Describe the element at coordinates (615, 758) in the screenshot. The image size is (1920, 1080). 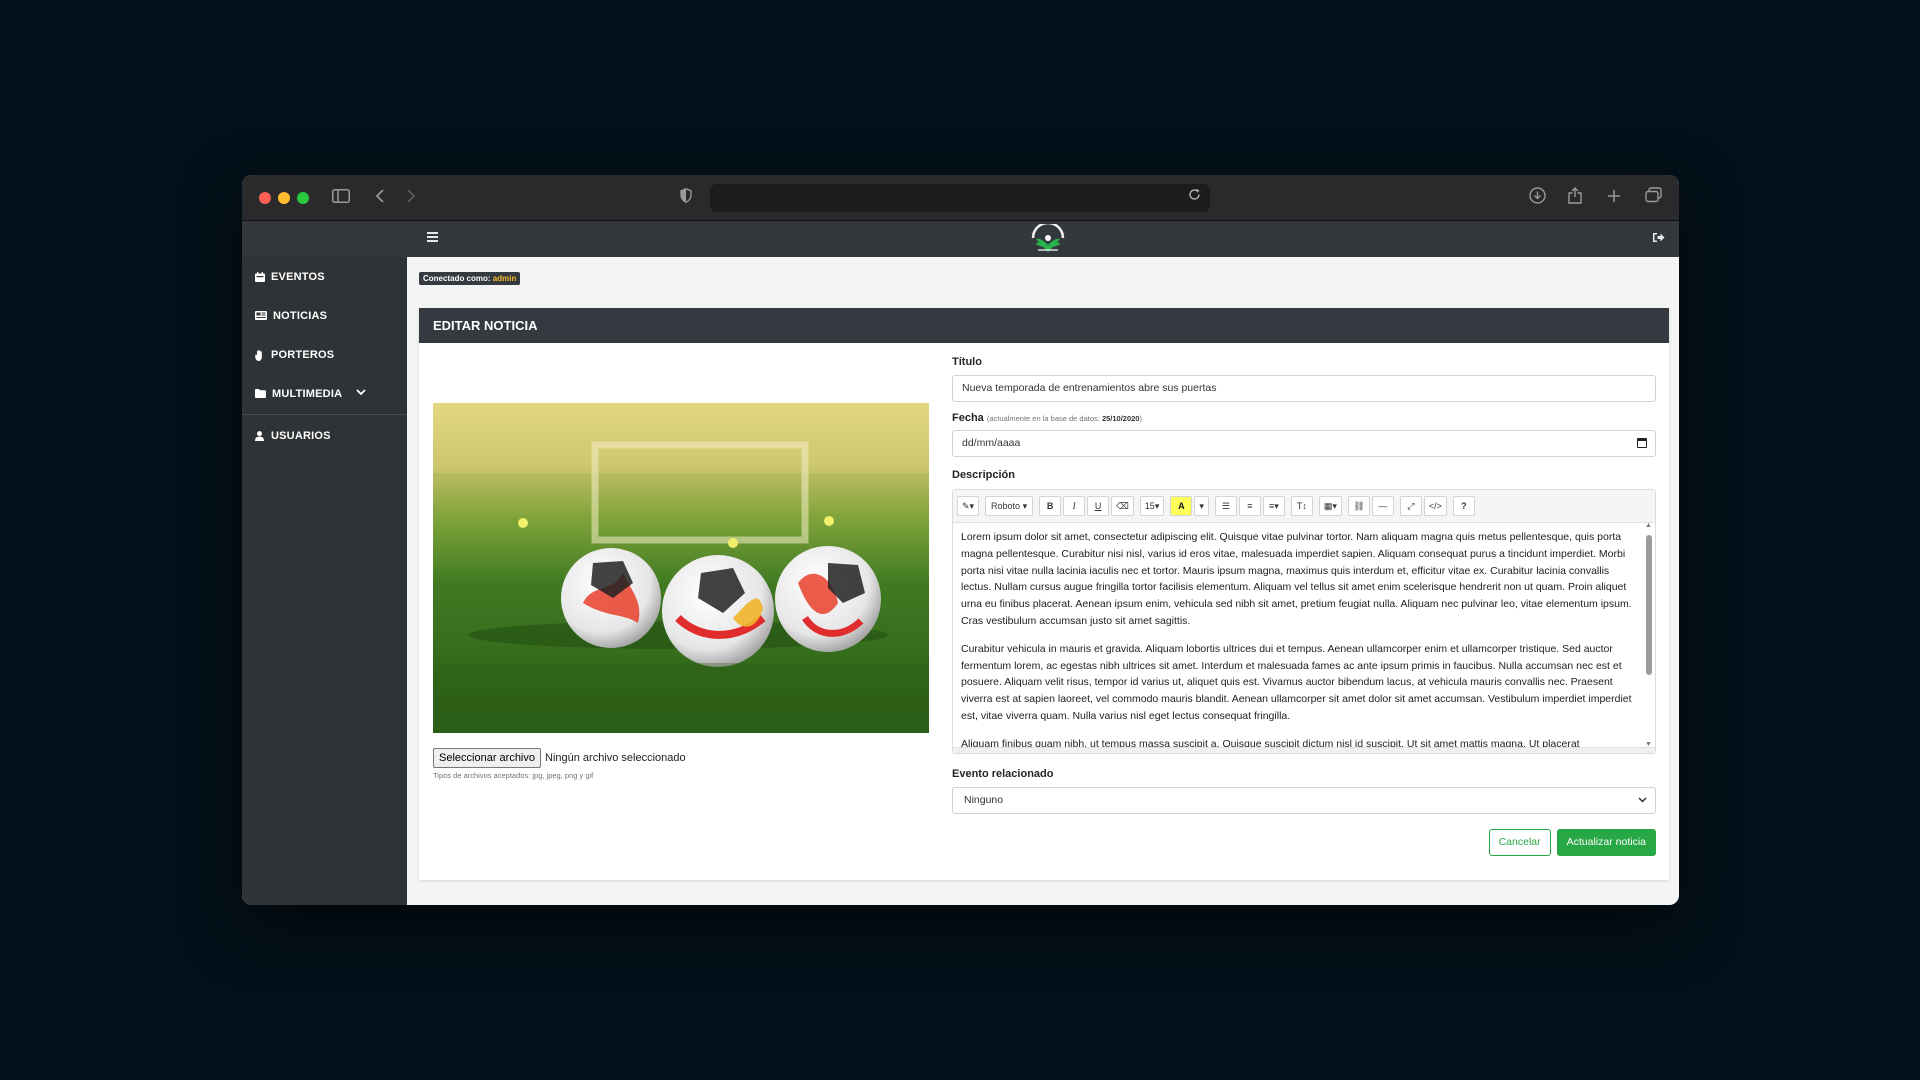
I see `file-status: Ningún archivo seleccionado` at that location.